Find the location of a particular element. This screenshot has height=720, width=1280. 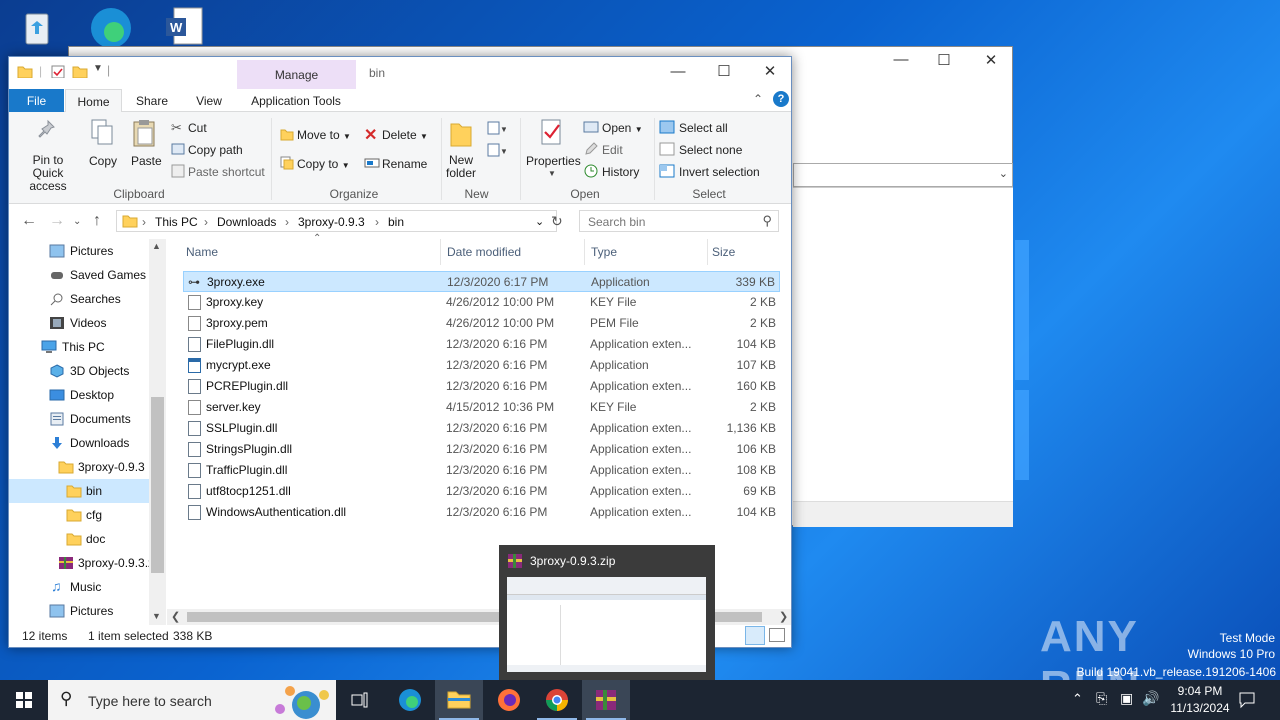

column-header-name: Name is located at coordinates (202, 252).